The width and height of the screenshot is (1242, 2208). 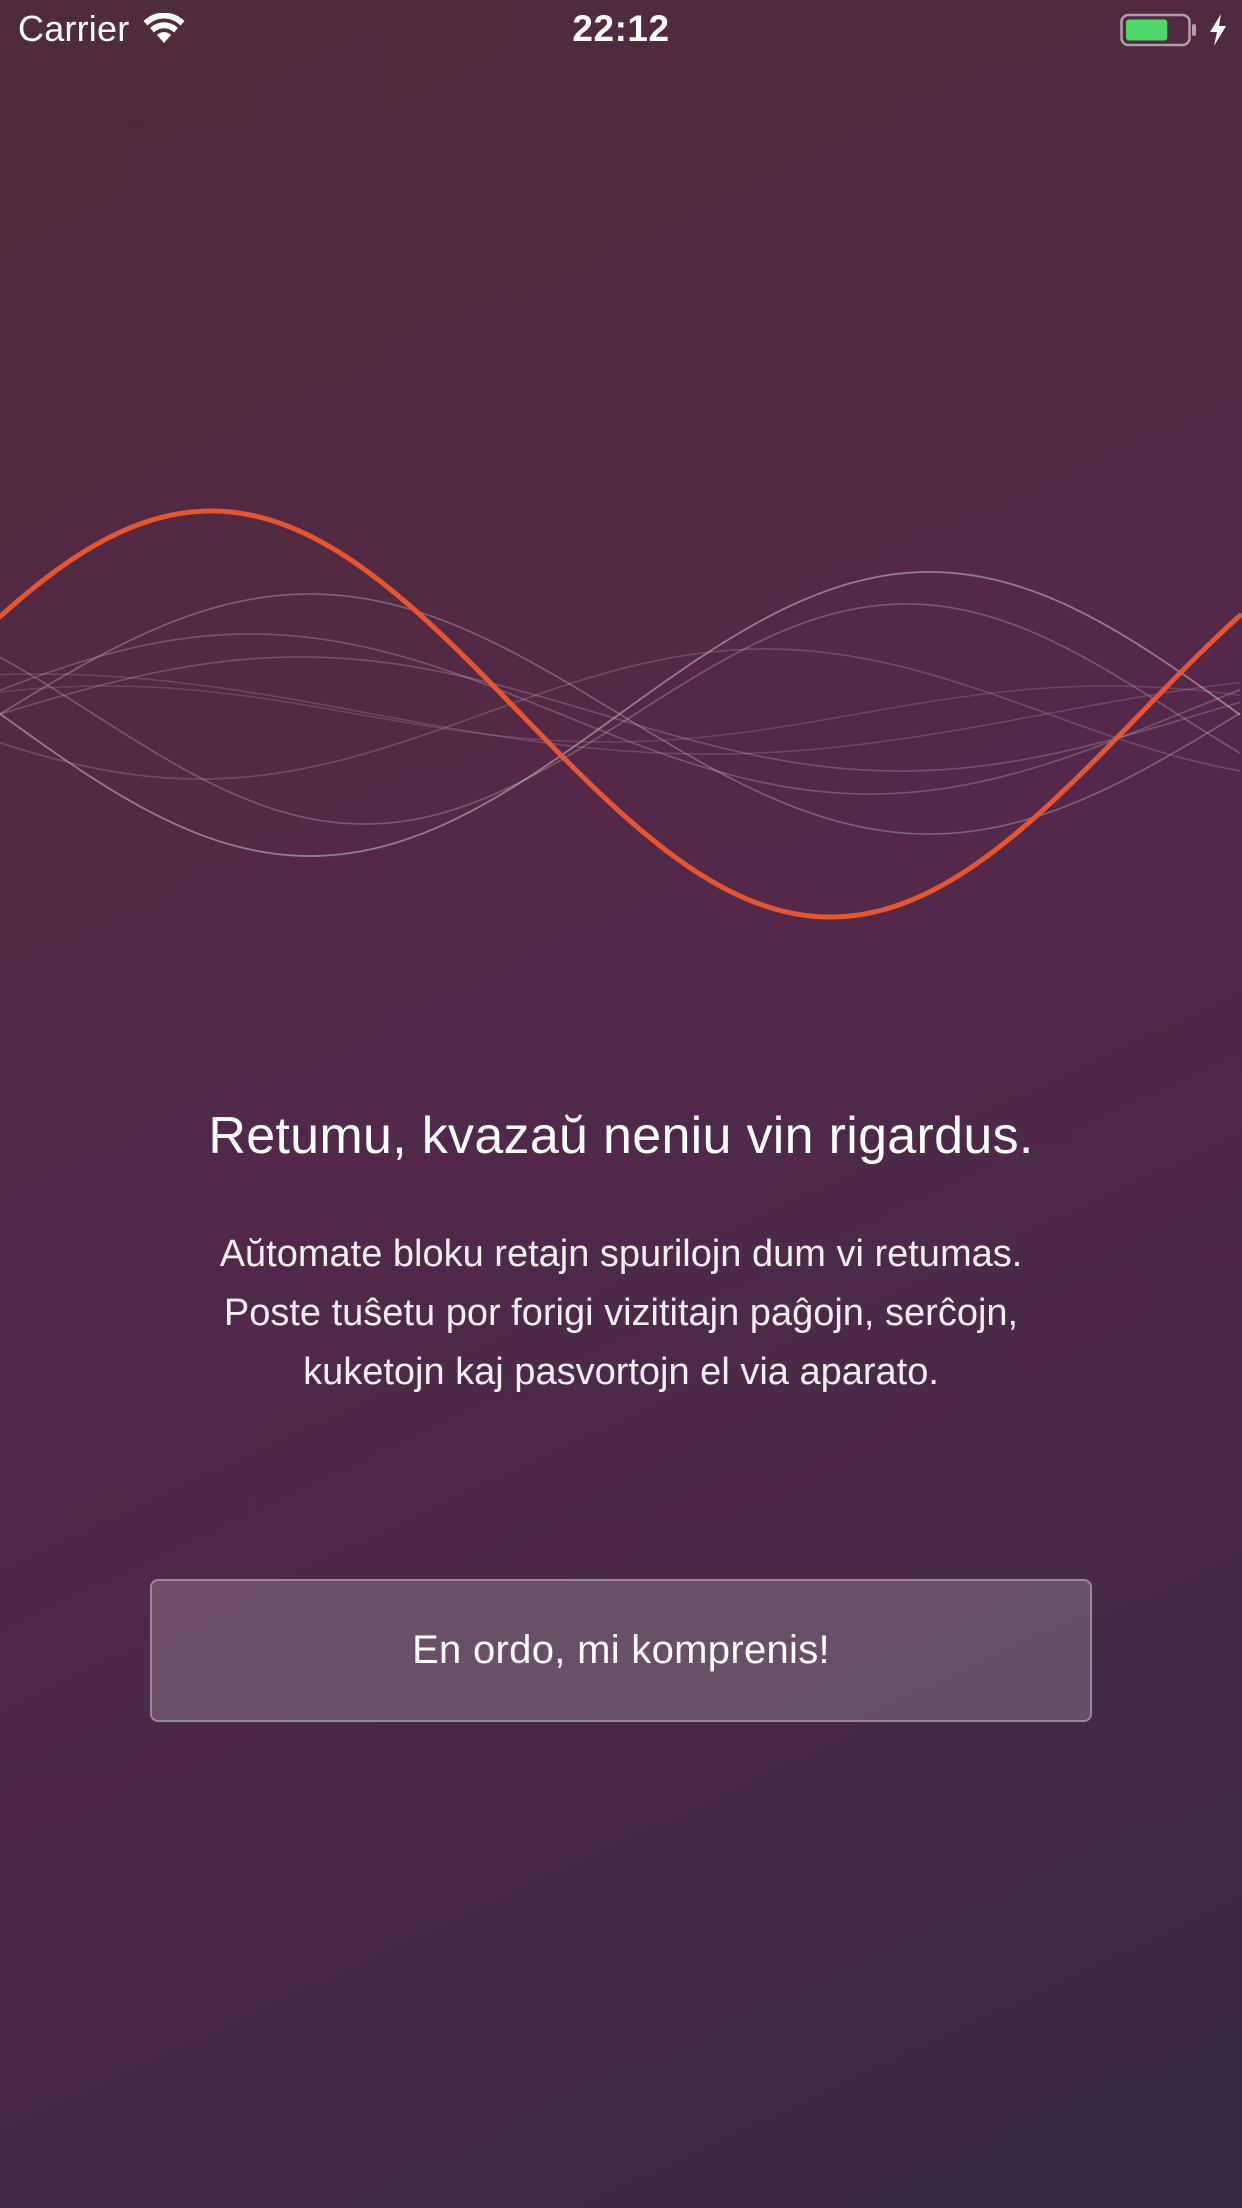 I want to click on headline: Retumu, kvazaŭ neniu vin rigardus., so click(x=621, y=1136).